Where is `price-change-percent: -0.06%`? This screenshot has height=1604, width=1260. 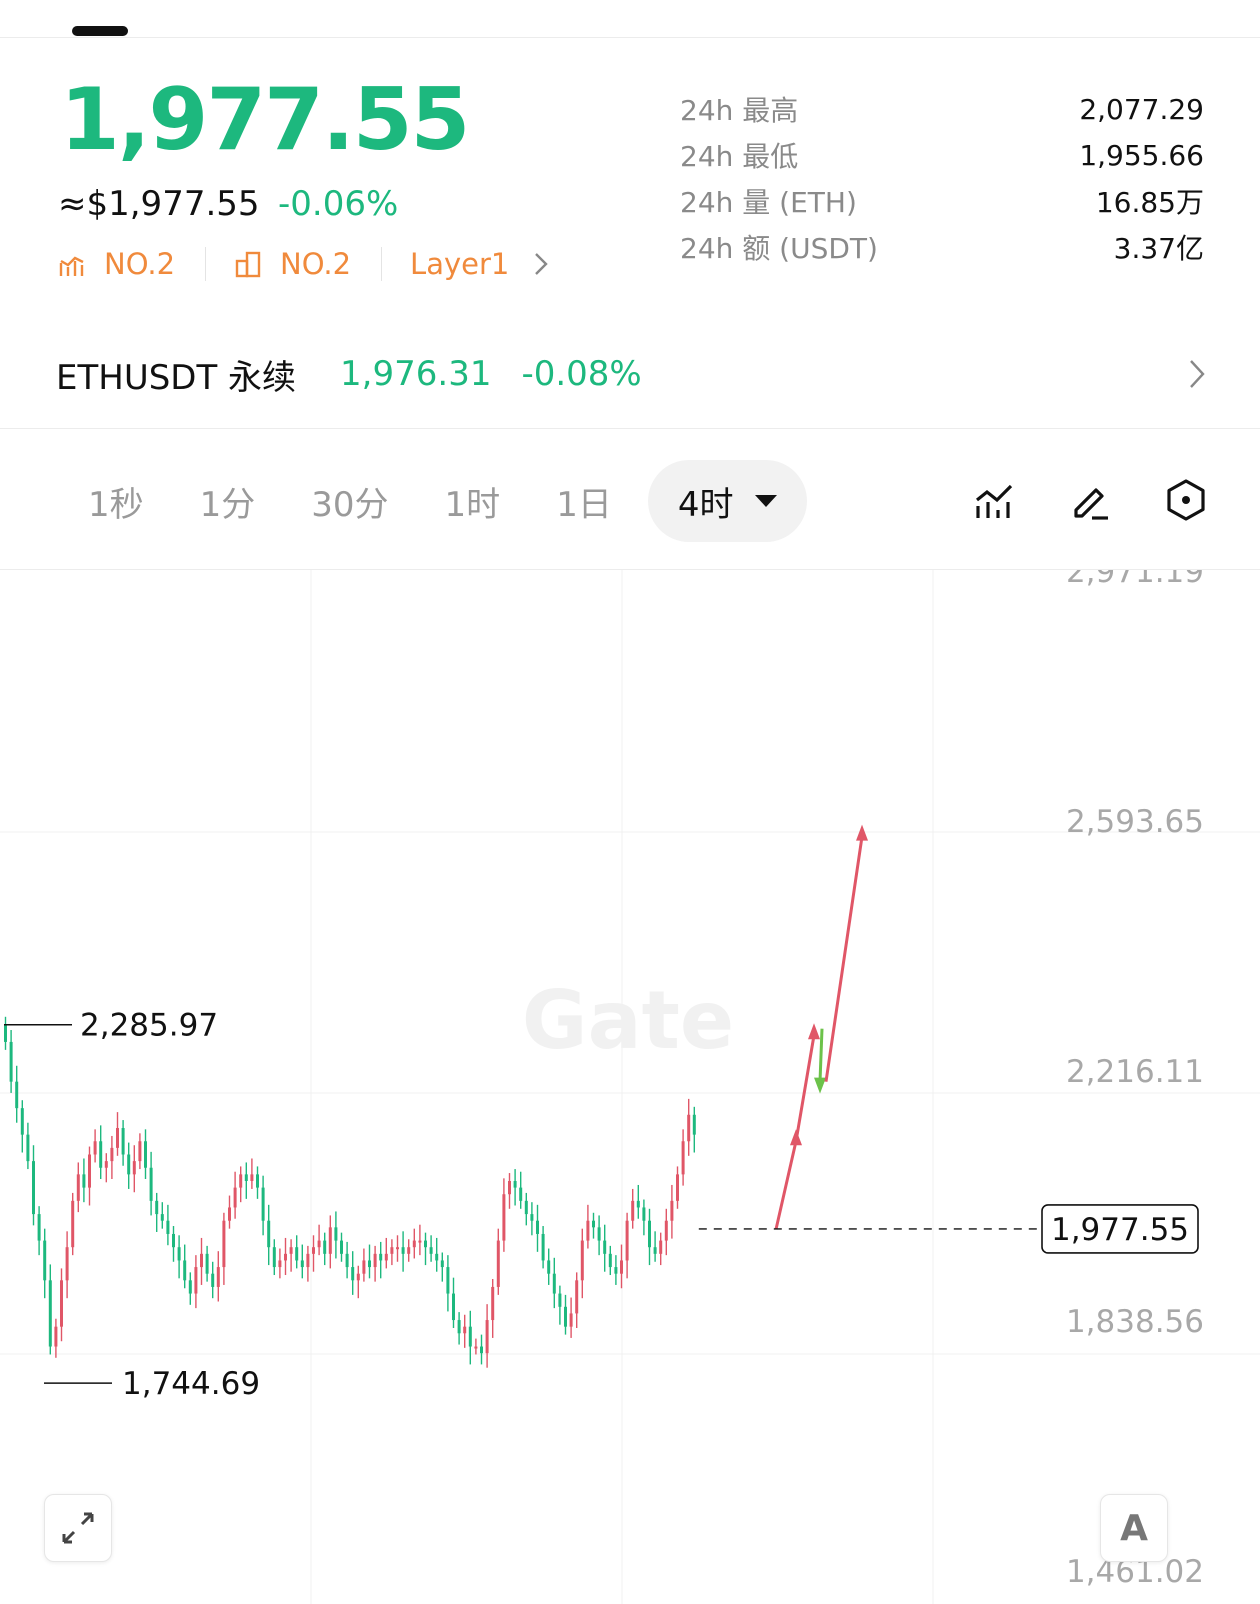 price-change-percent: -0.06% is located at coordinates (338, 204).